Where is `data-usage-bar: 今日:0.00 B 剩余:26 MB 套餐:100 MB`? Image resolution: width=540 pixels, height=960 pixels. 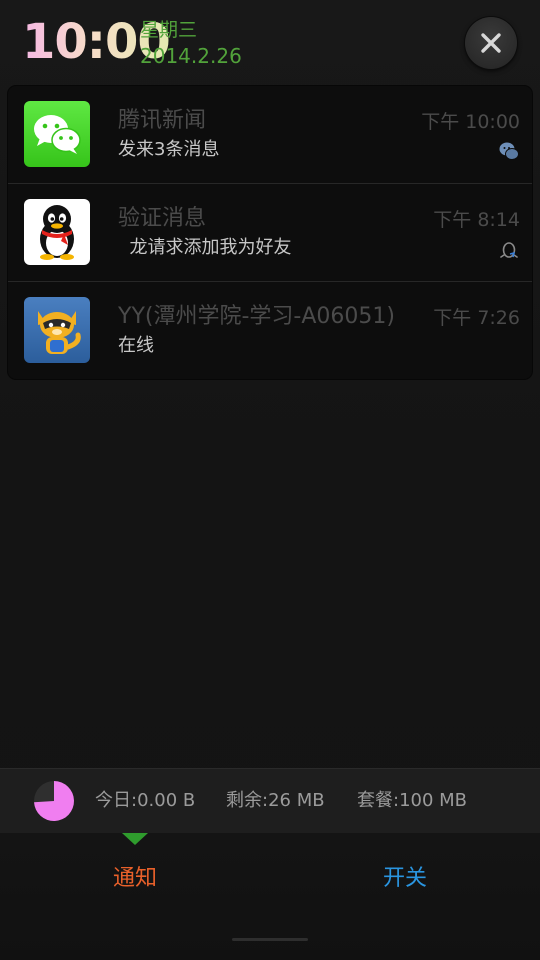
data-usage-bar: 今日:0.00 B 剩余:26 MB 套餐:100 MB is located at coordinates (270, 801).